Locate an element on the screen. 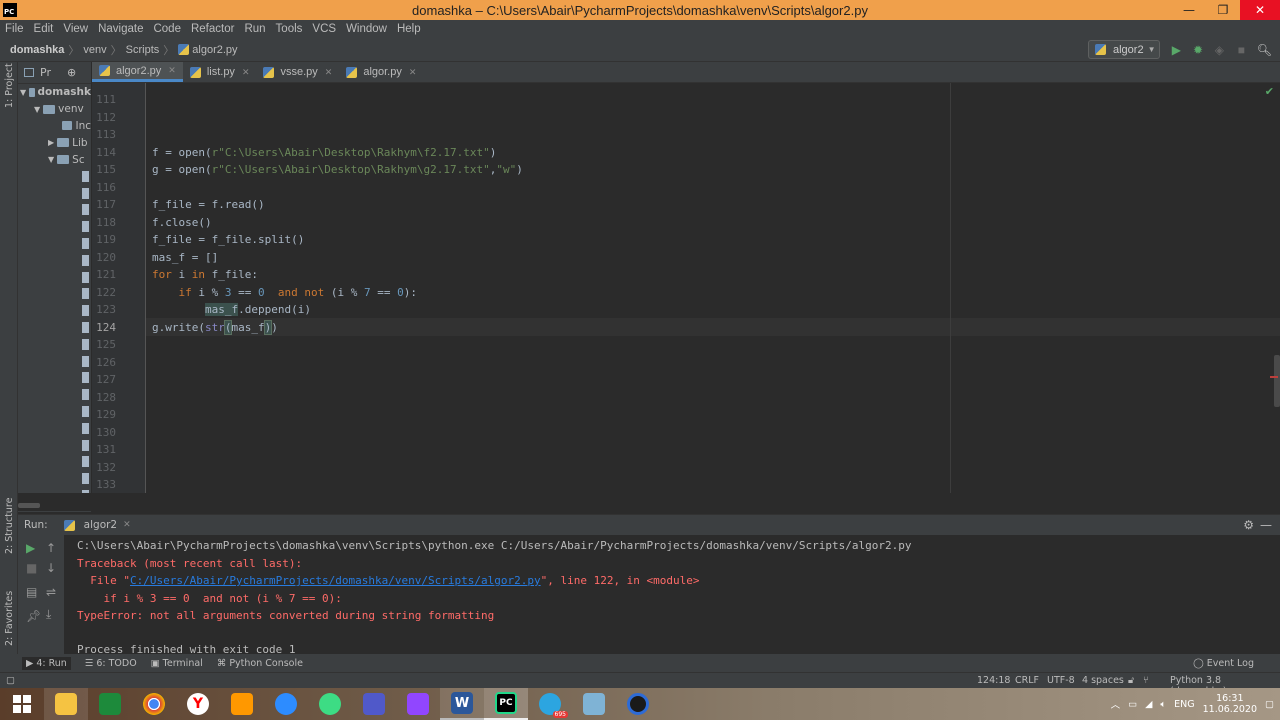 The width and height of the screenshot is (1280, 720). structure-tool-window-button: 2: Structure is located at coordinates (9, 526).